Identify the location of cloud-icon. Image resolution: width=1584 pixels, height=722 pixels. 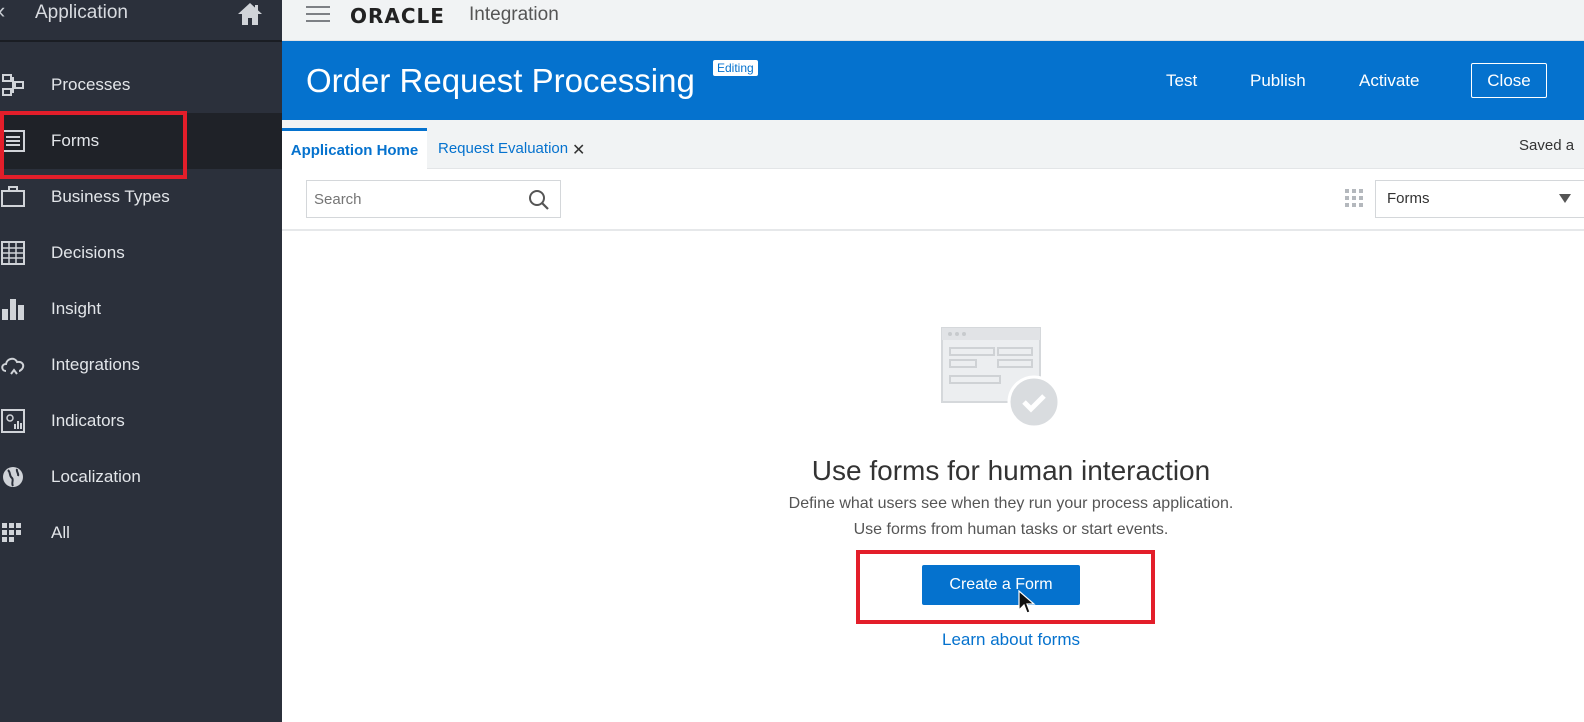
(13, 366).